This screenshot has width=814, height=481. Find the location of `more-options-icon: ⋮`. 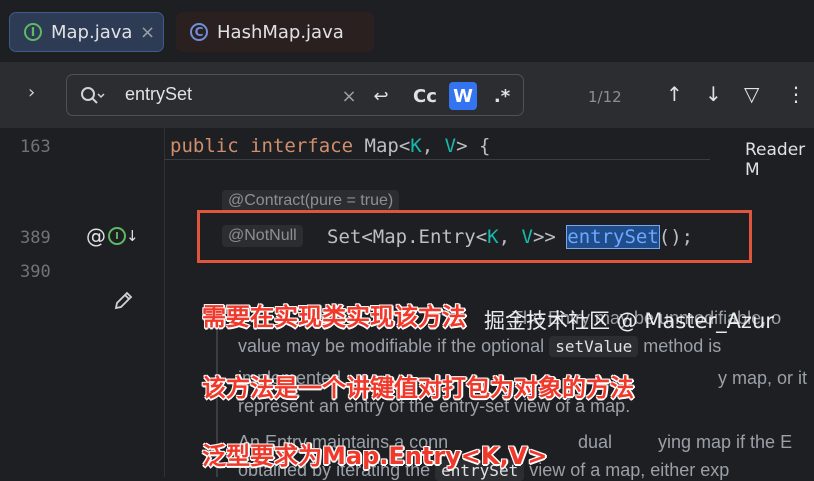

more-options-icon: ⋮ is located at coordinates (796, 94).